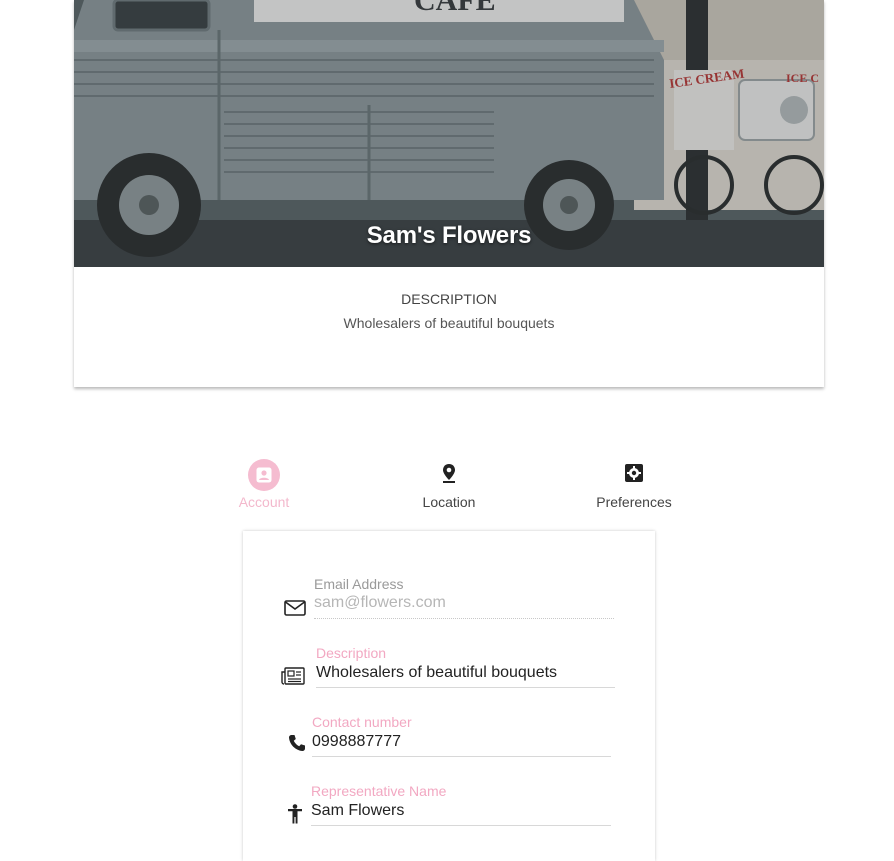  What do you see at coordinates (362, 722) in the screenshot?
I see `contact-label: Contact number` at bounding box center [362, 722].